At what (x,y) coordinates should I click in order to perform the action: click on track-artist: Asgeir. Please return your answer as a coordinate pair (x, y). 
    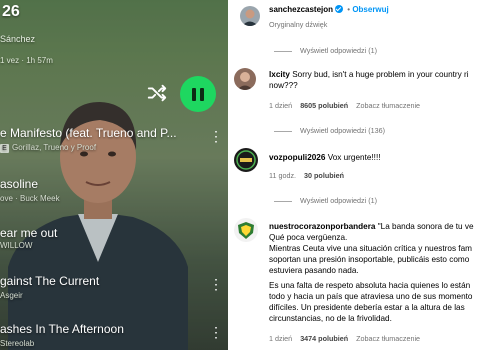
    Looking at the image, I should click on (11, 295).